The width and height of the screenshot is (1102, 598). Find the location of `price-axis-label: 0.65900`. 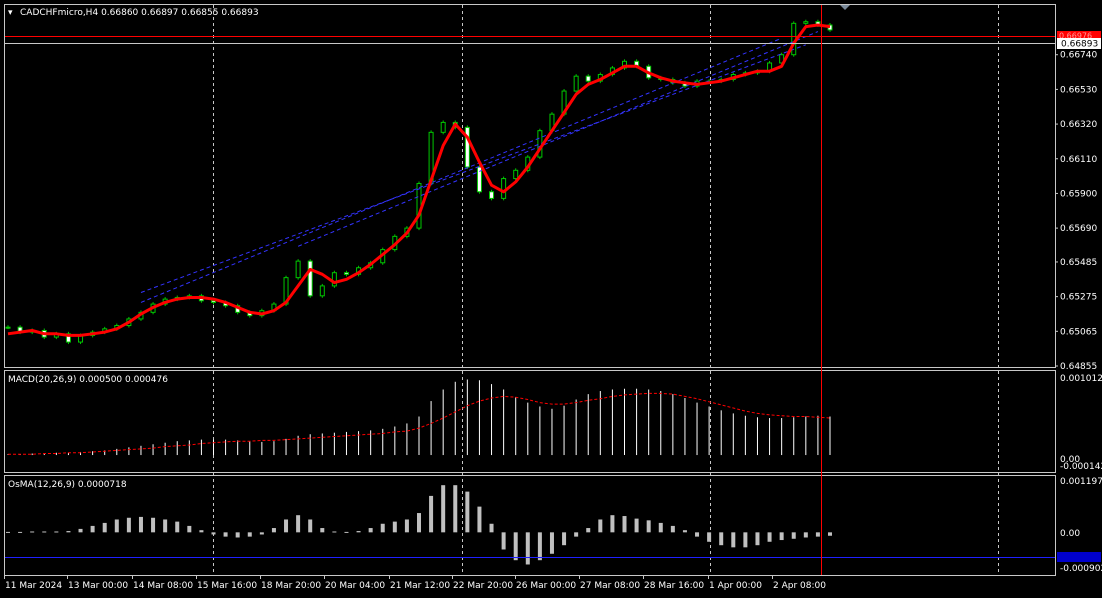

price-axis-label: 0.65900 is located at coordinates (1078, 194).